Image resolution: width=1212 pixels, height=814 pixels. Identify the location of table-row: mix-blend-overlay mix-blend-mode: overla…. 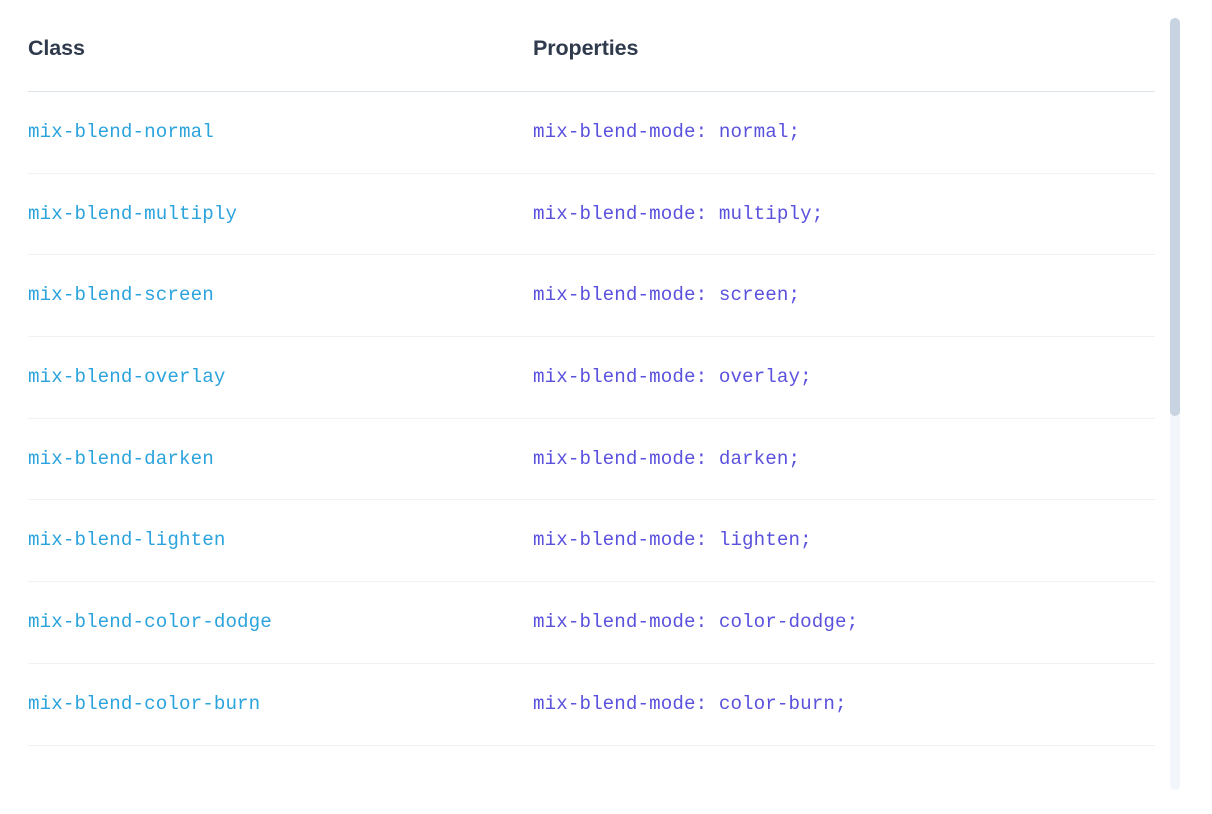
(591, 378).